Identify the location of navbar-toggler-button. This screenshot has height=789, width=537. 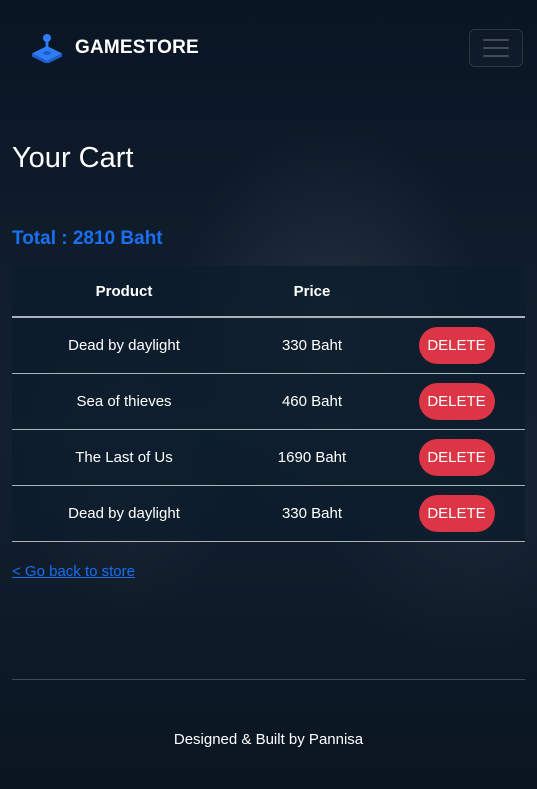
(496, 48).